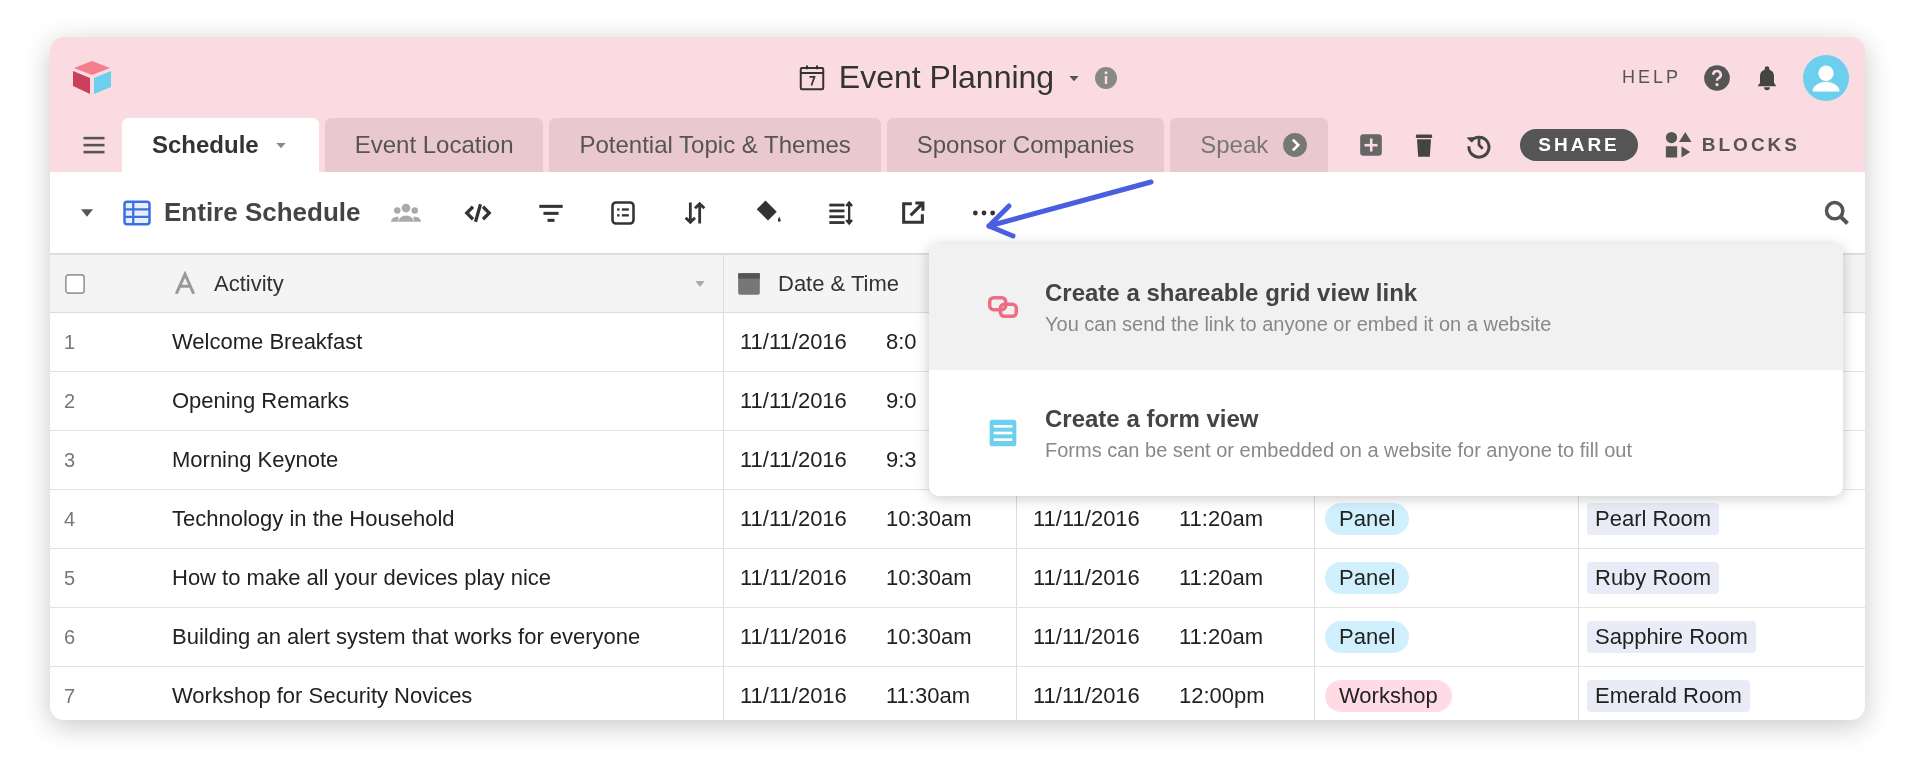 This screenshot has width=1915, height=784. Describe the element at coordinates (249, 283) in the screenshot. I see `column-header: Activity` at that location.